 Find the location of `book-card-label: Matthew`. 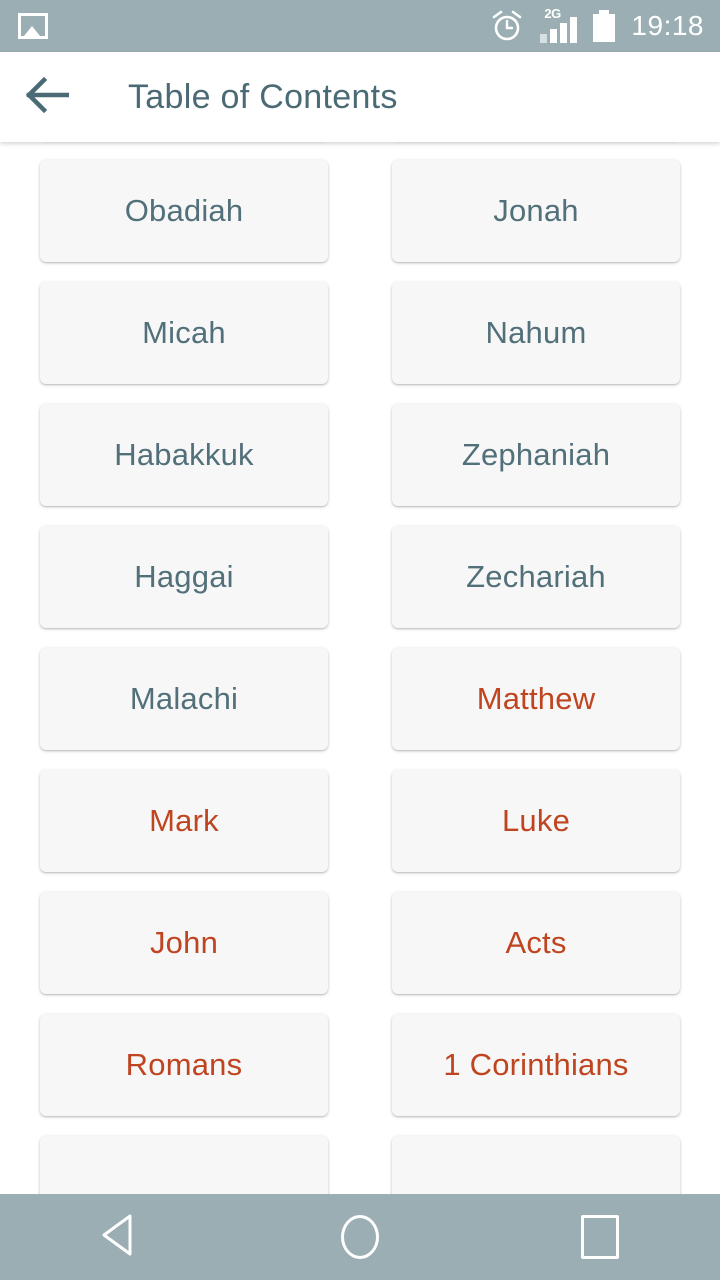

book-card-label: Matthew is located at coordinates (536, 698).